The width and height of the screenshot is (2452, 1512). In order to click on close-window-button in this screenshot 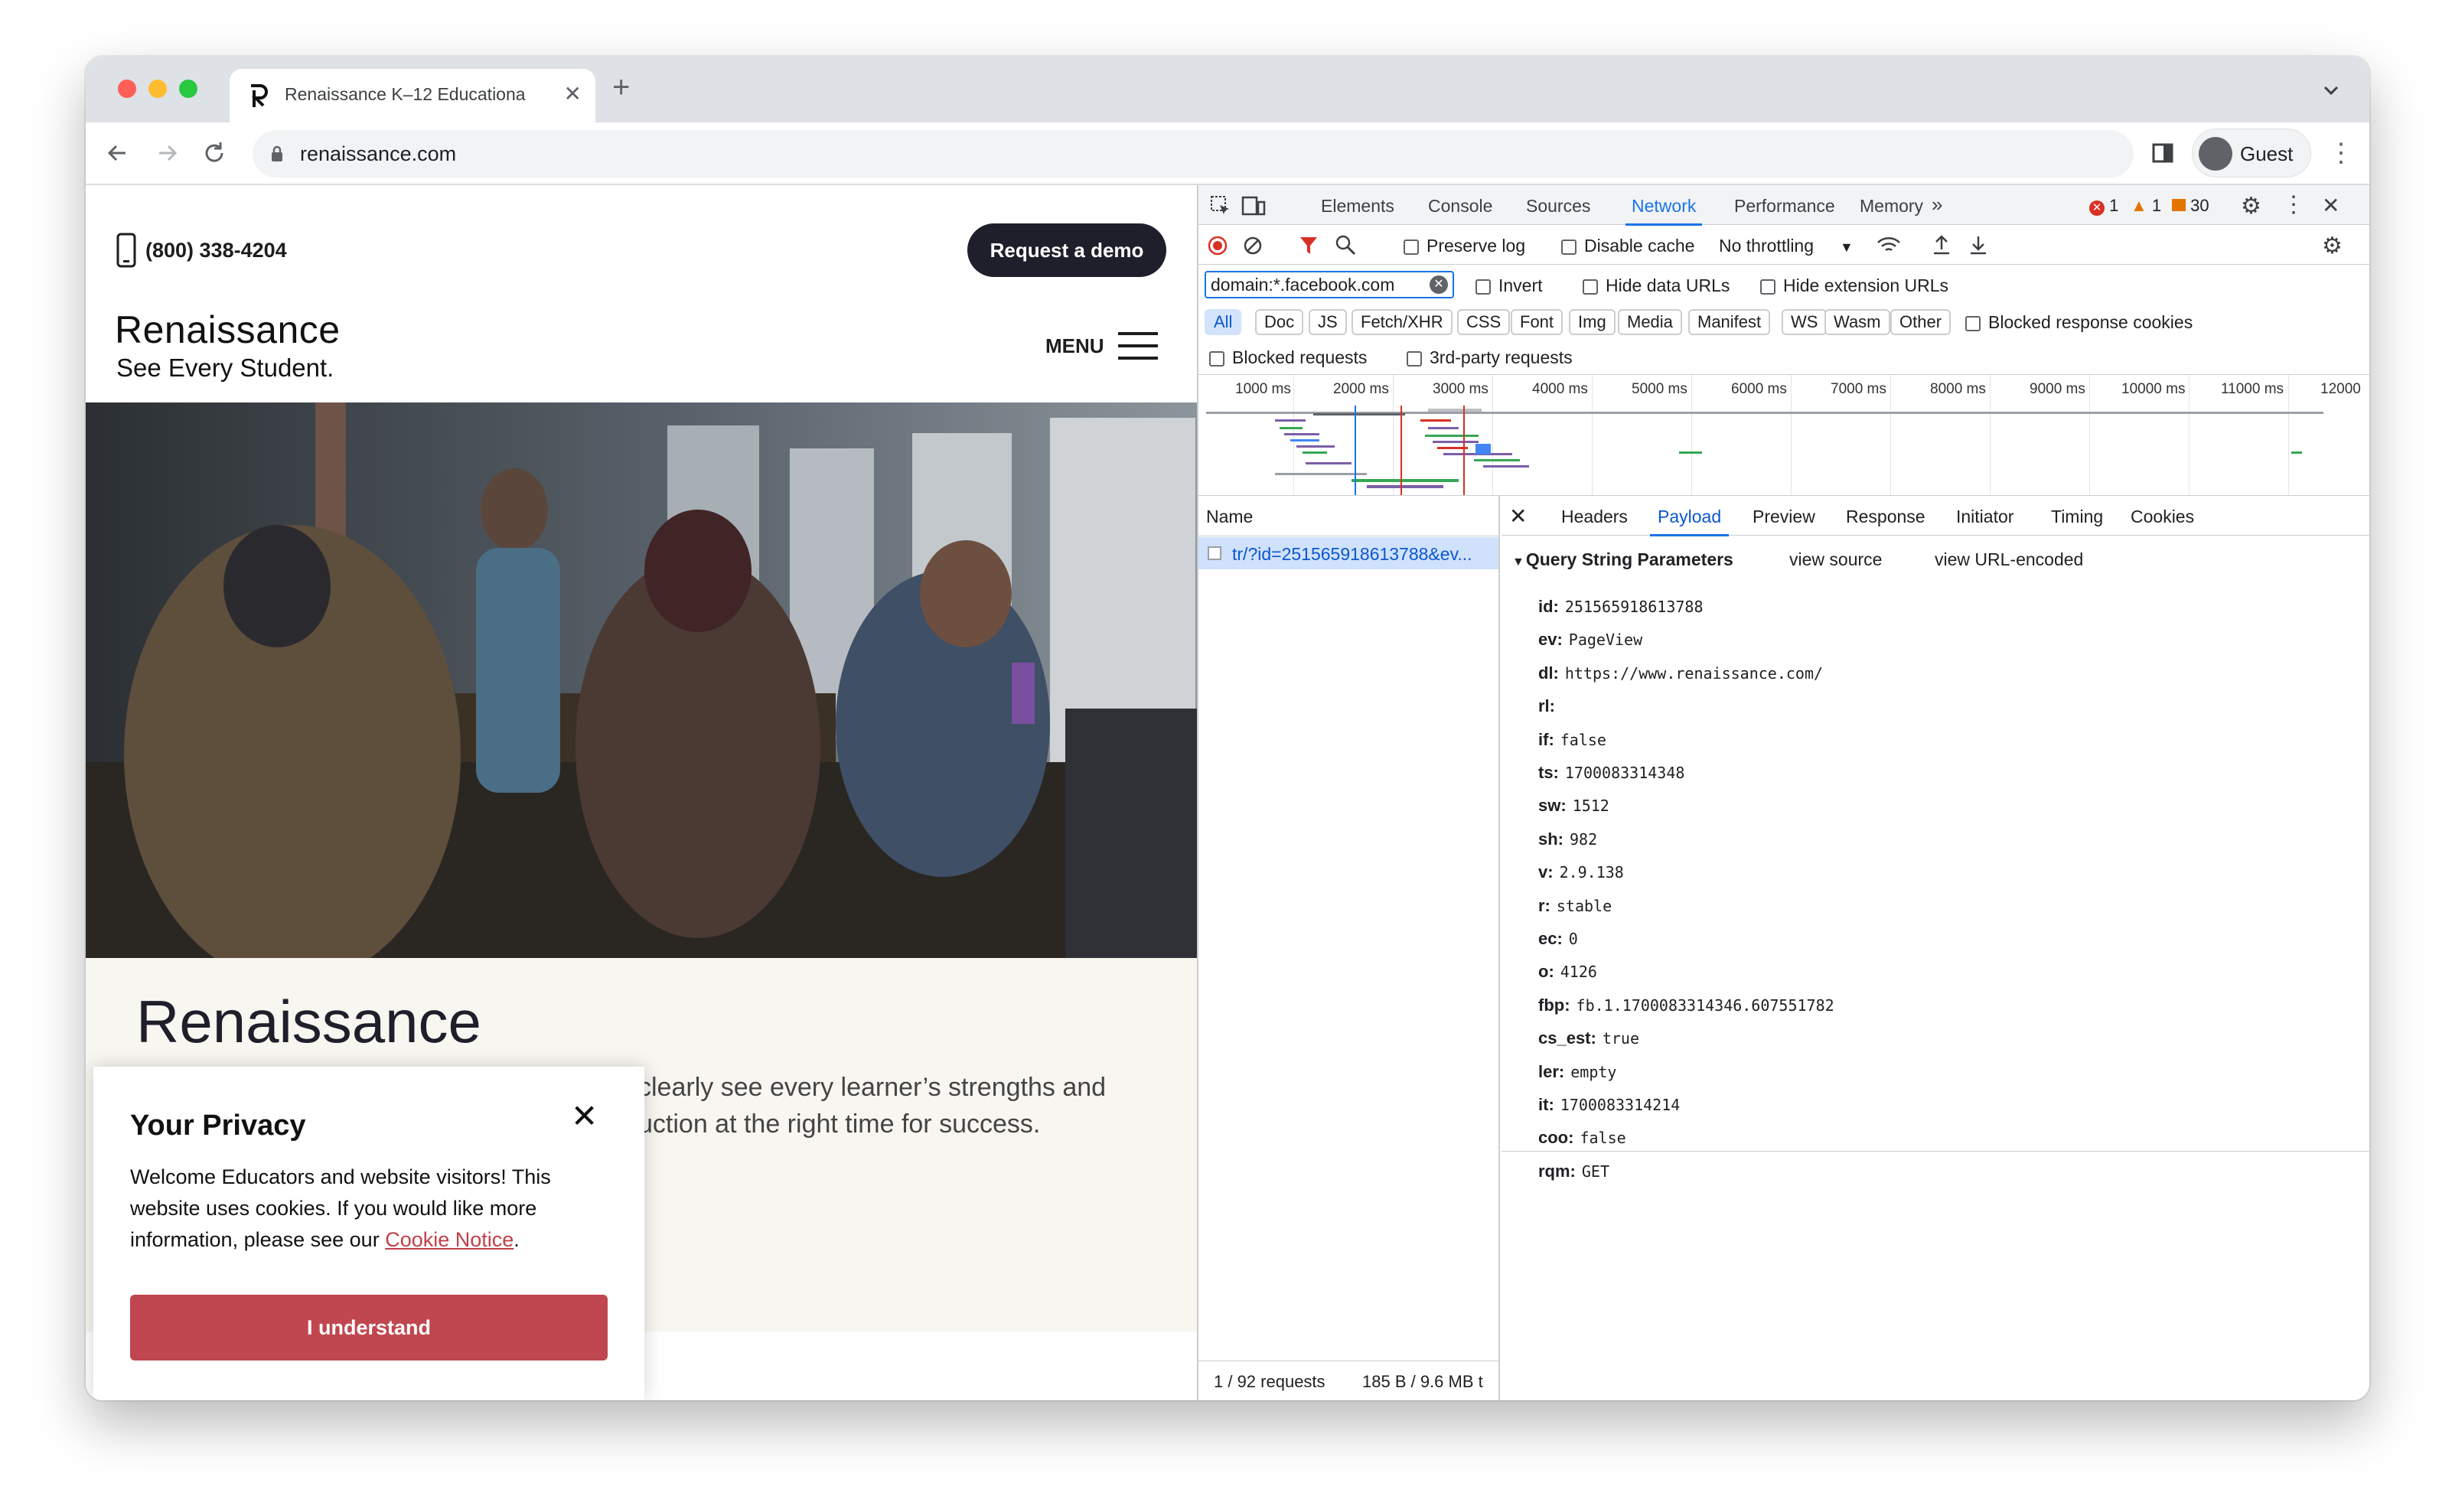, I will do `click(127, 89)`.